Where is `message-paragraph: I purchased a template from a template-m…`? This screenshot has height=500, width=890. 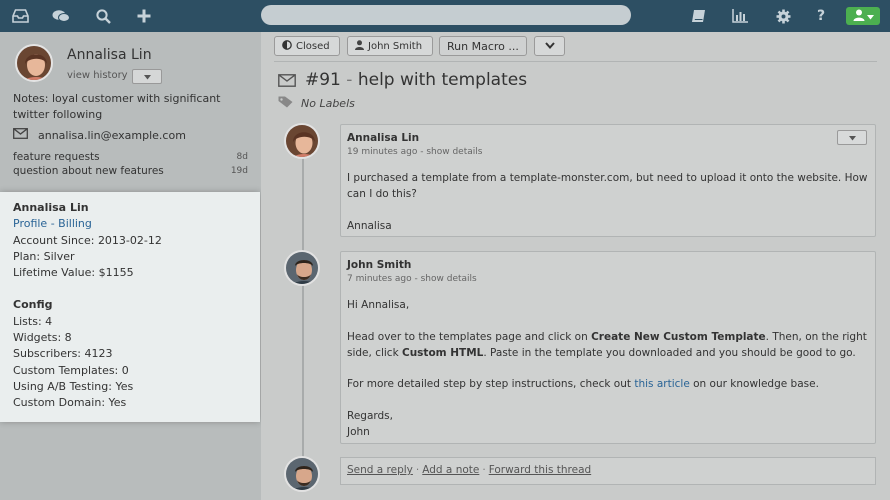
message-paragraph: I purchased a template from a template-m… is located at coordinates (607, 186).